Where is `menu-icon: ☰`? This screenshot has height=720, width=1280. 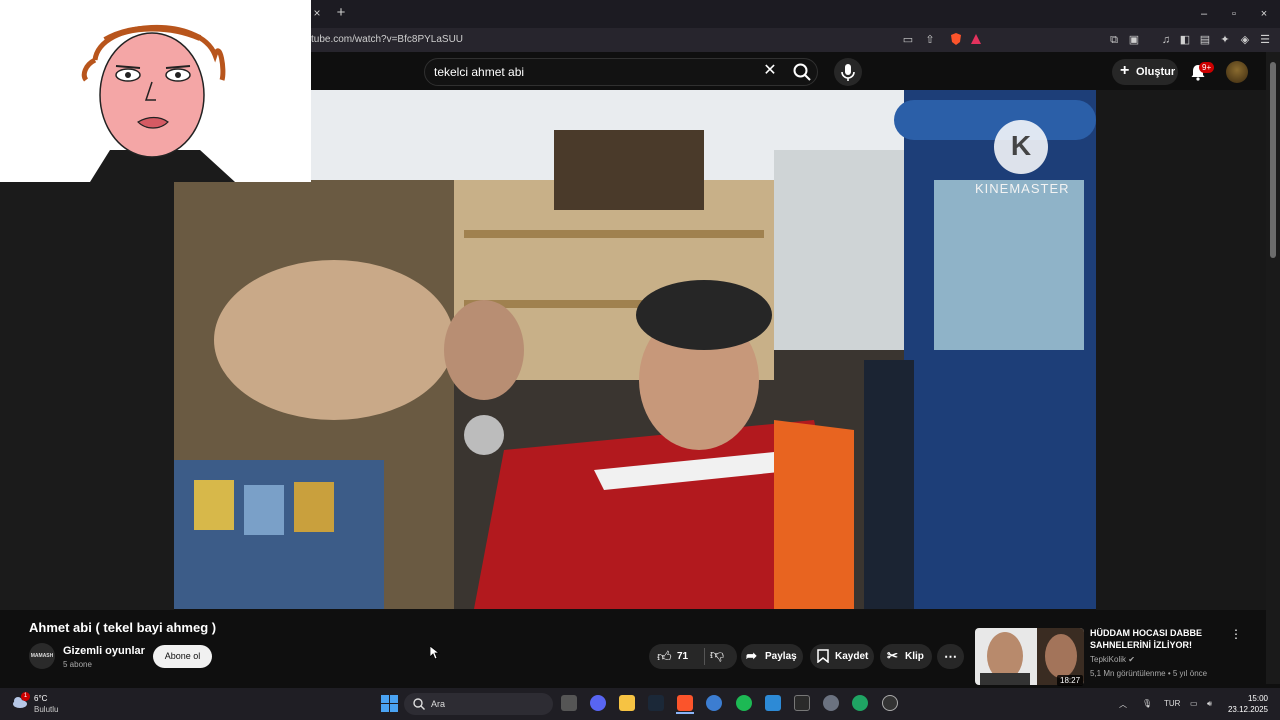 menu-icon: ☰ is located at coordinates (1265, 40).